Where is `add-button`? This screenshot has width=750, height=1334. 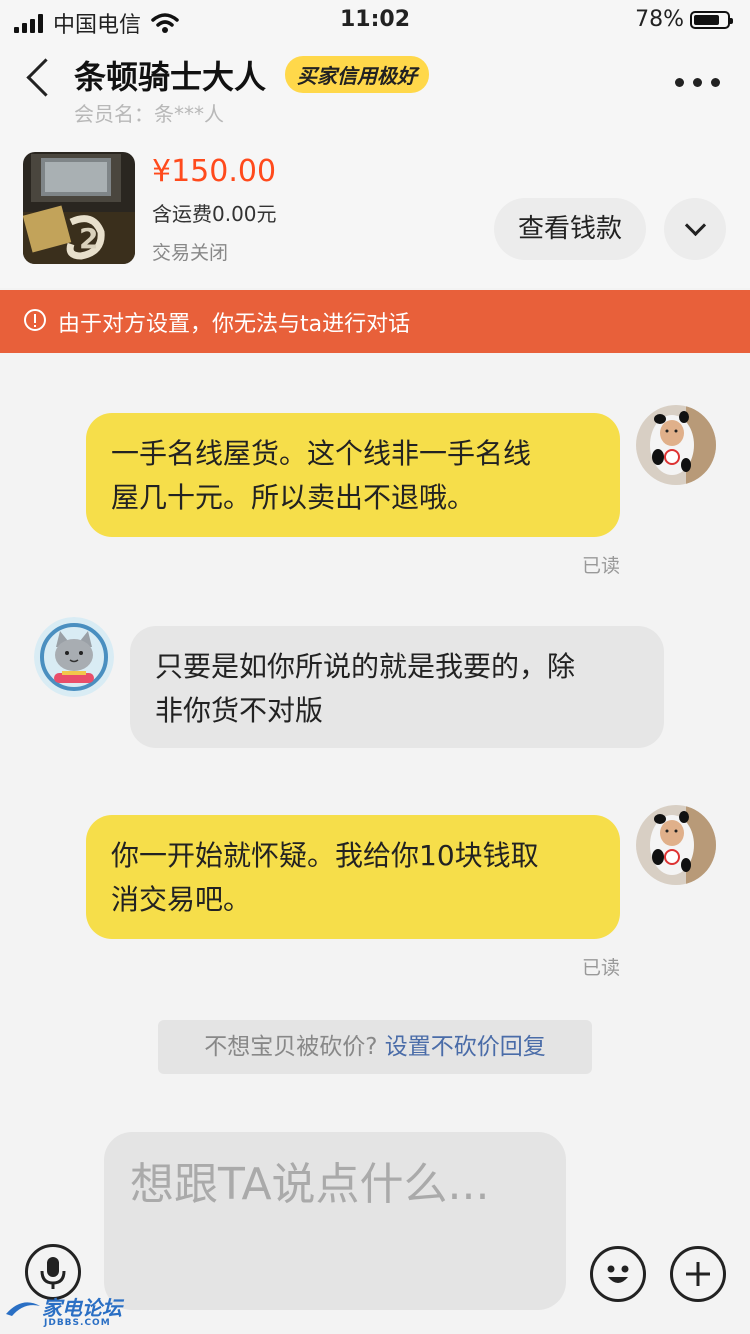 add-button is located at coordinates (698, 1274).